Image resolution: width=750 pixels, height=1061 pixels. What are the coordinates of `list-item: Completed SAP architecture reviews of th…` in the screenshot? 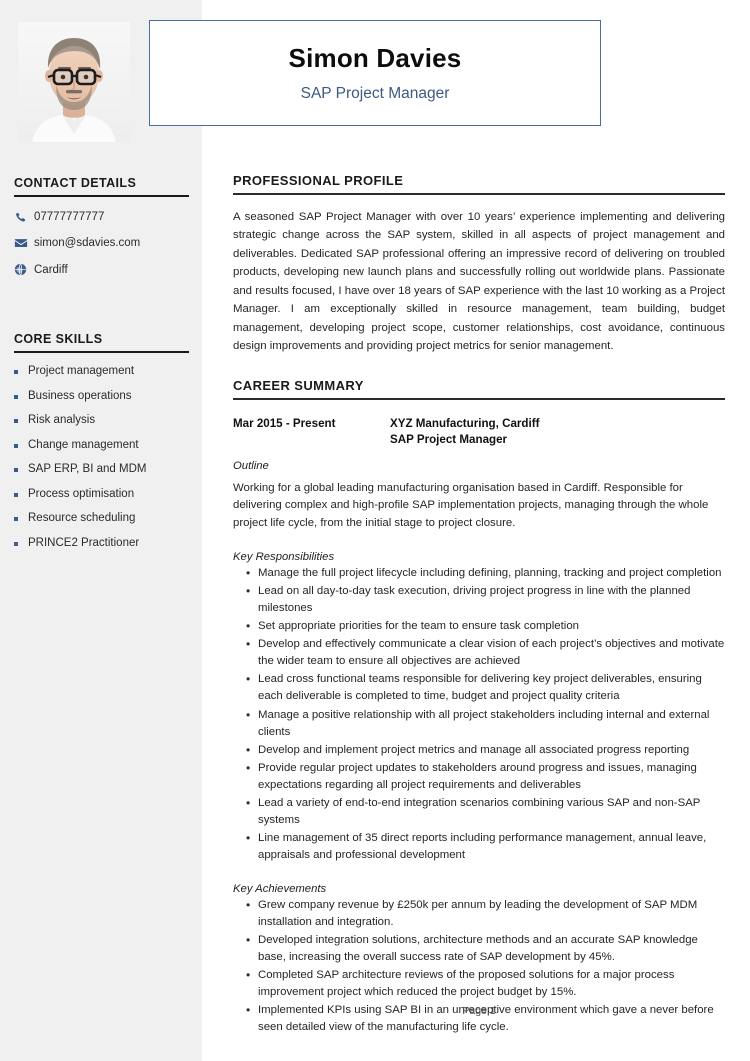 It's located at (479, 983).